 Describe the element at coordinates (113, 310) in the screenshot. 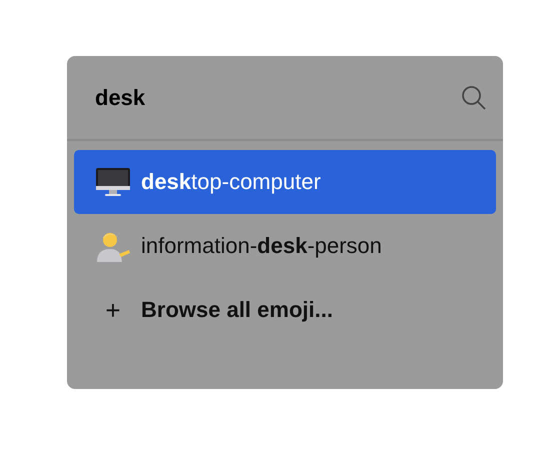

I see `plus-icon: +` at that location.